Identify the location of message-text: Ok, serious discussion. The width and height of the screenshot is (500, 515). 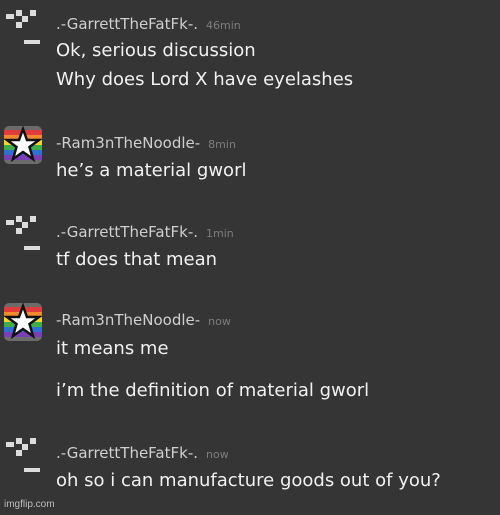
(156, 50).